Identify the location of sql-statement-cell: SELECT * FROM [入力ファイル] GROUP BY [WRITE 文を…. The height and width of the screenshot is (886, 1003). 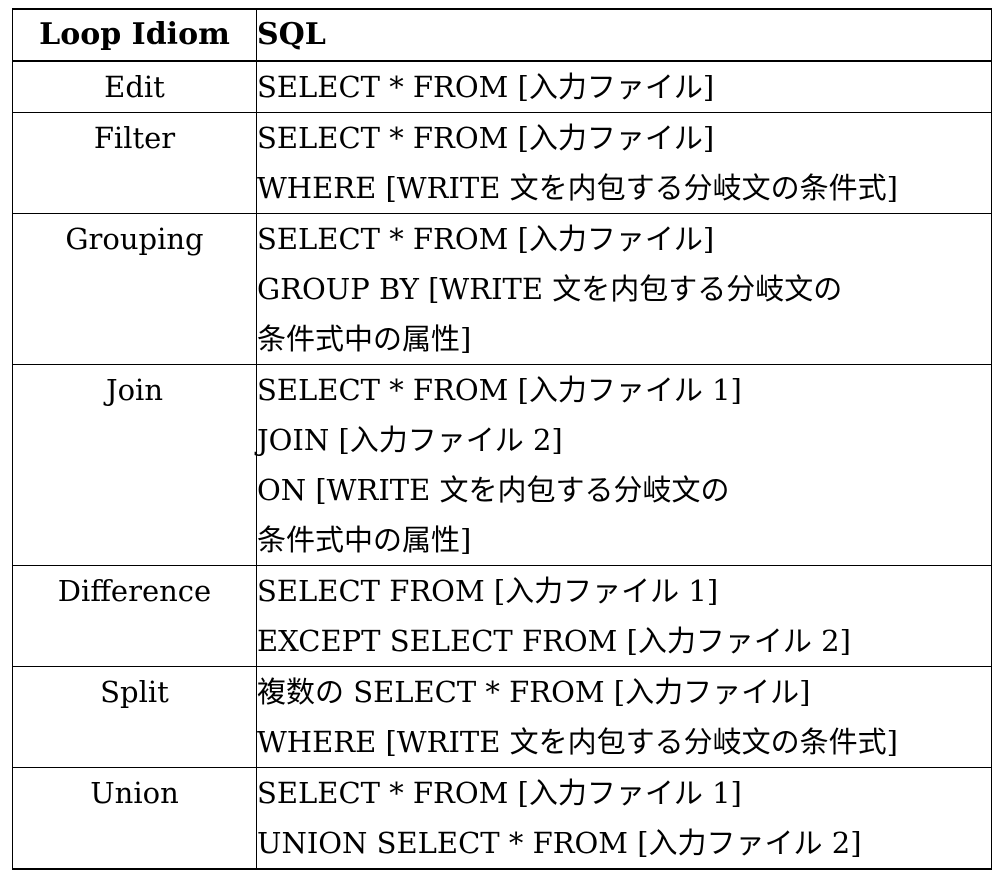
(624, 289).